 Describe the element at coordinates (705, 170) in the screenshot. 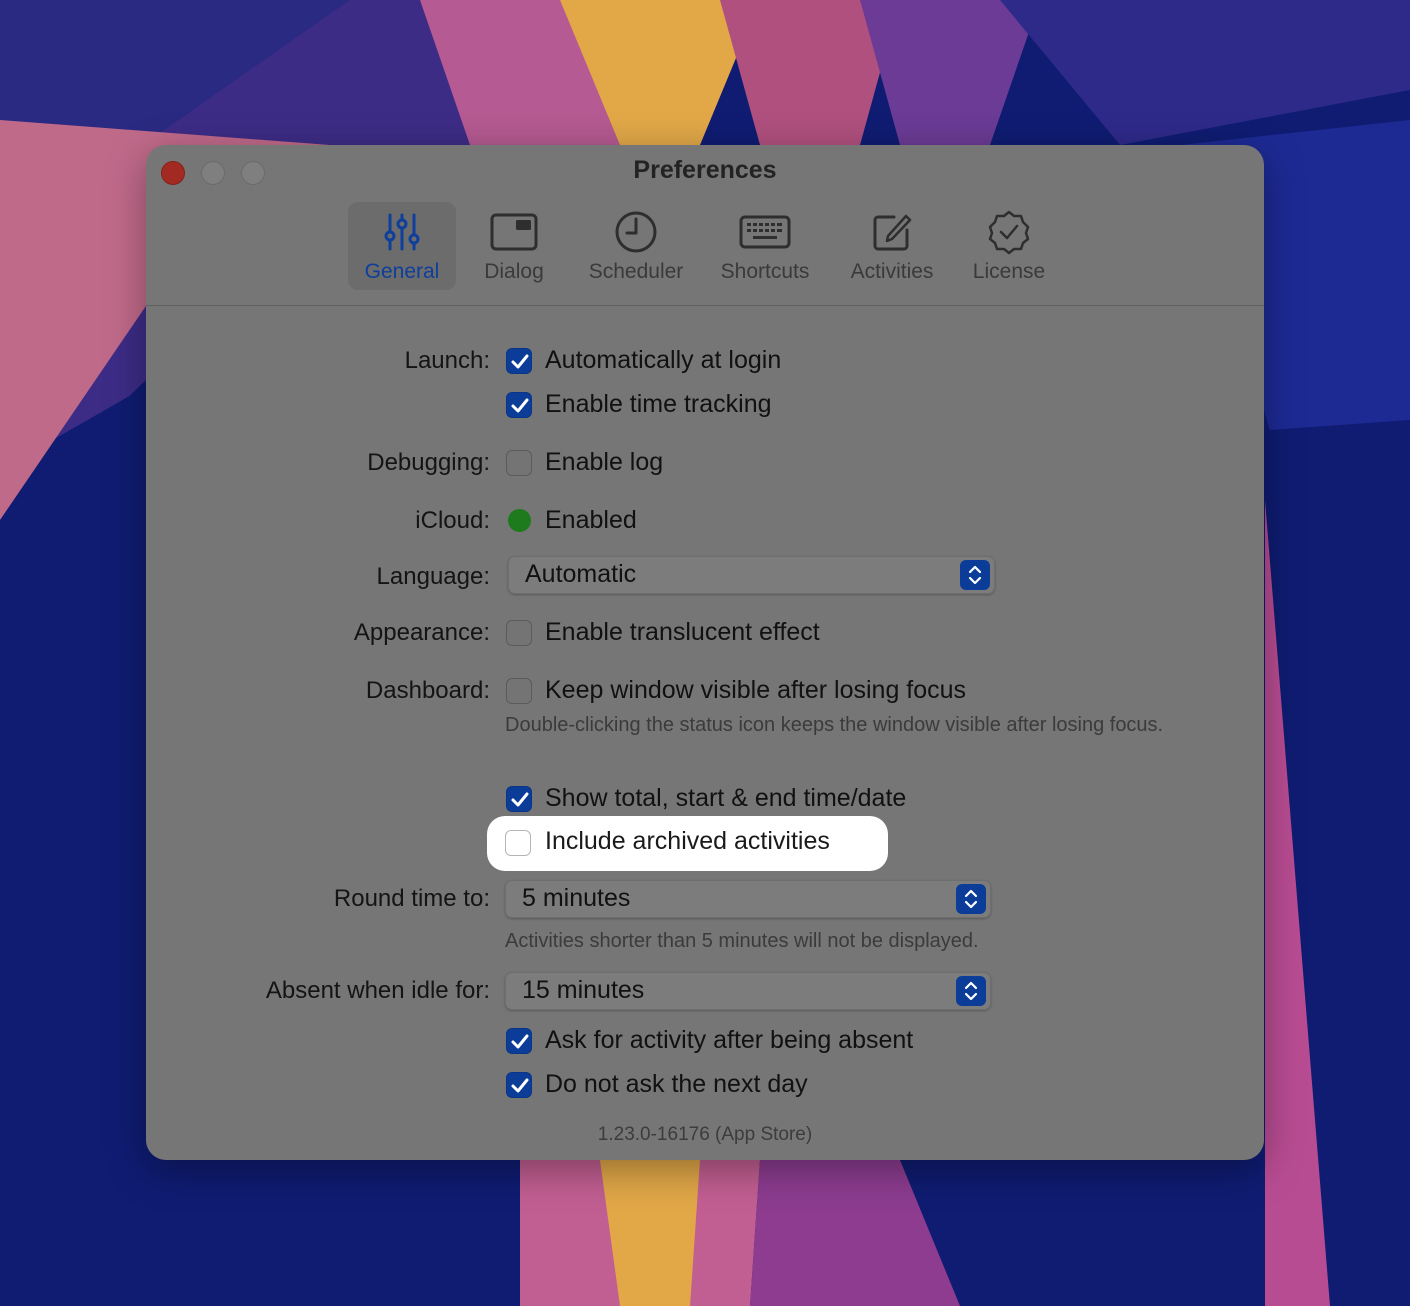

I see `window-title: Preferences` at that location.